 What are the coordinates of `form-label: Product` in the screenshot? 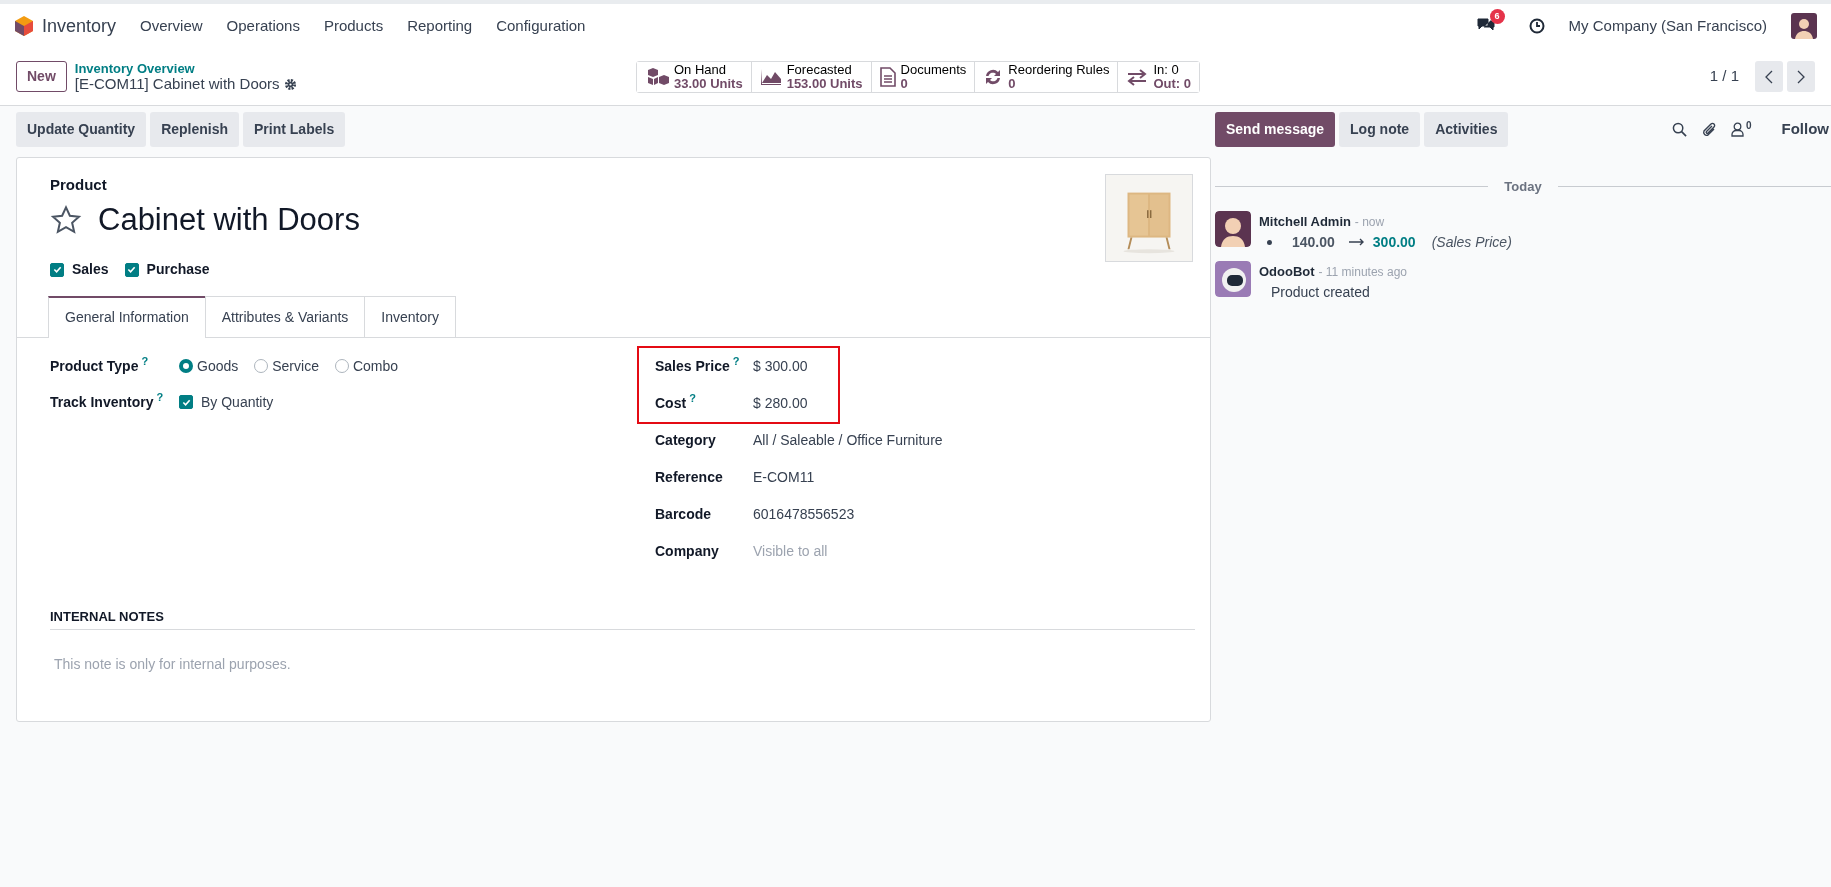 It's located at (79, 185).